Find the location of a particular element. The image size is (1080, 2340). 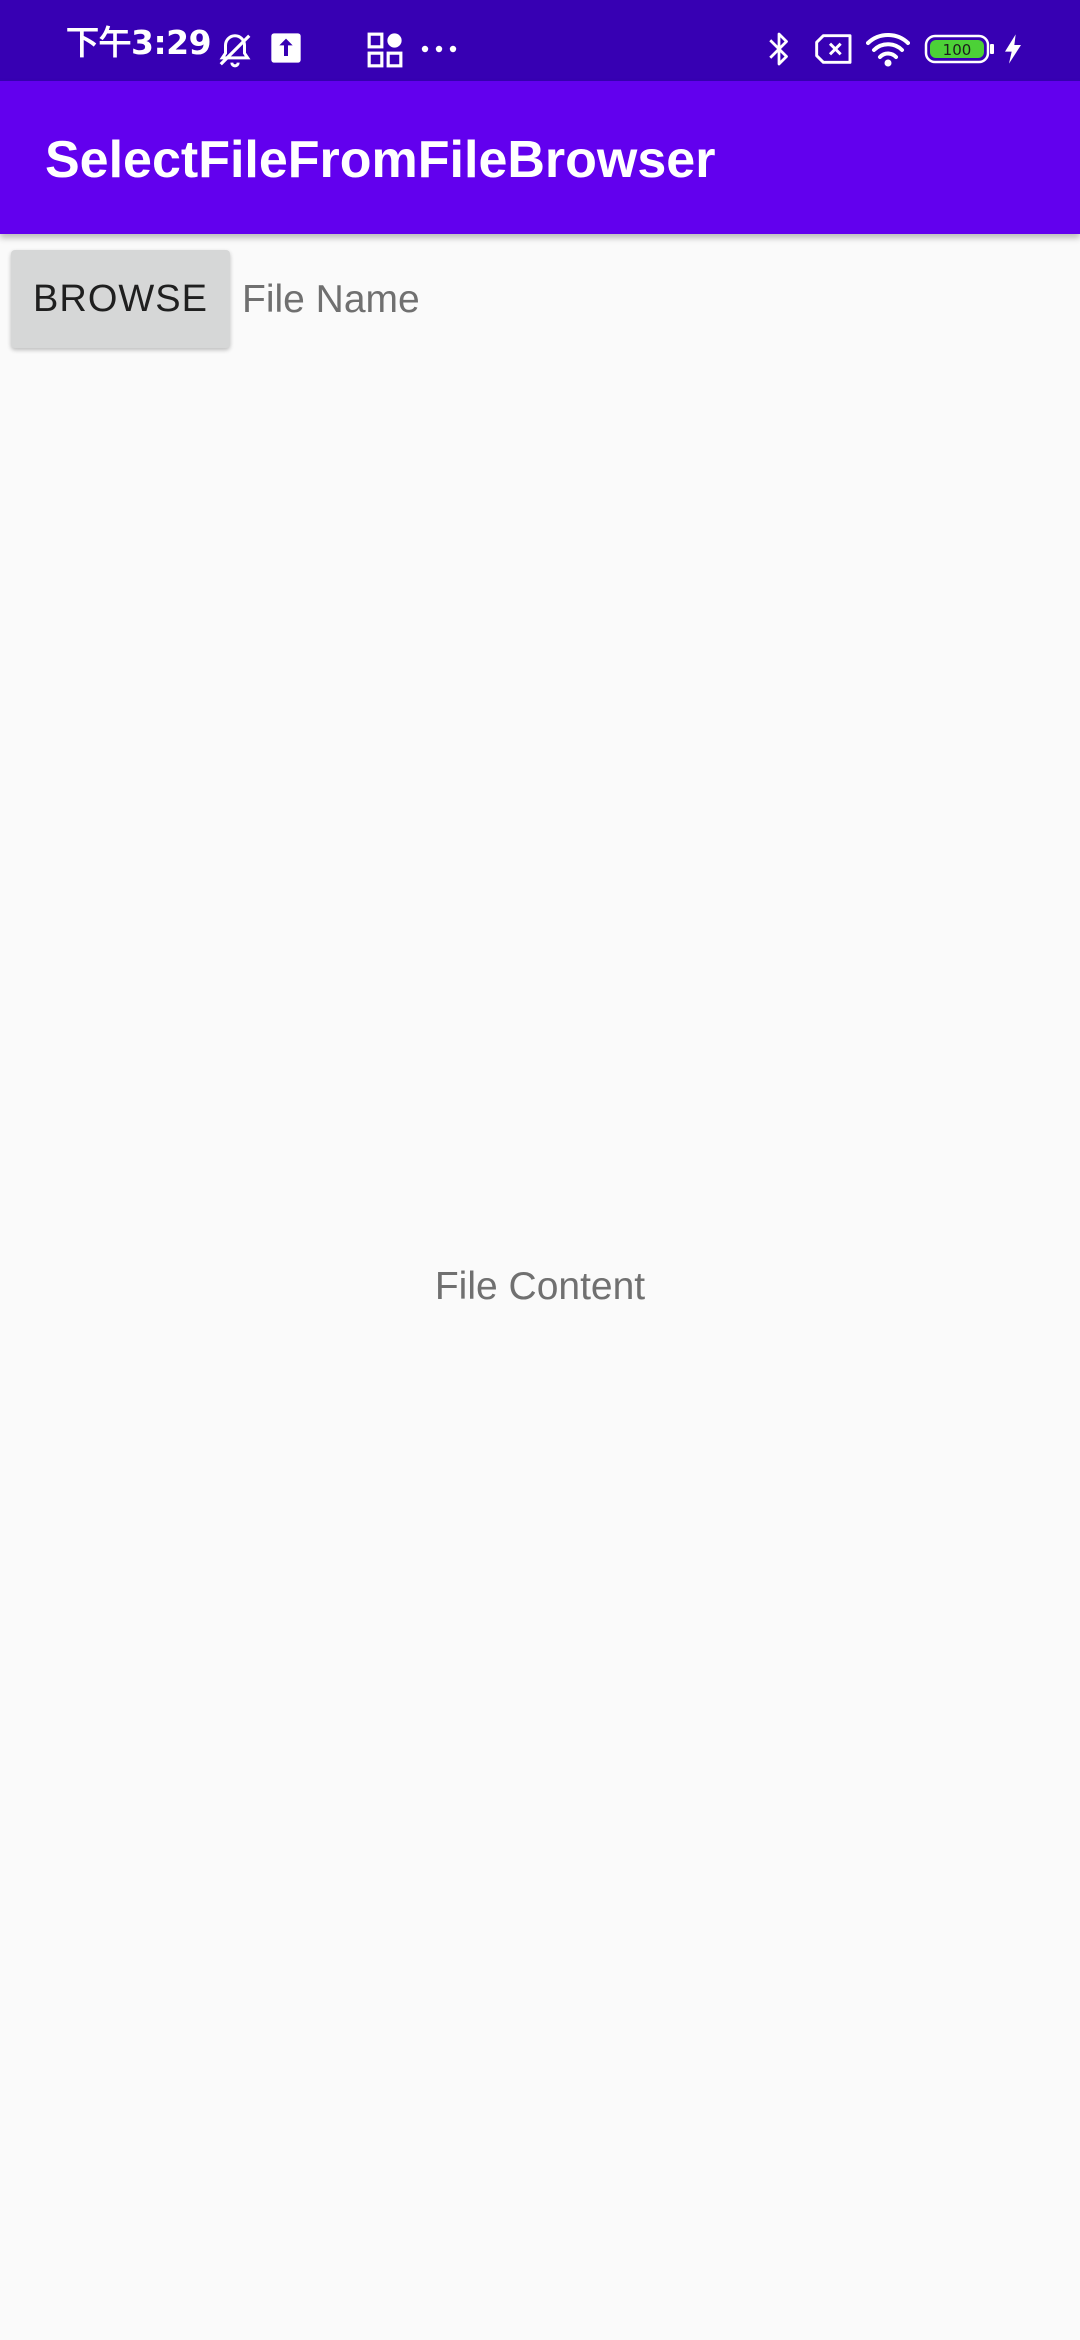

apps-icon is located at coordinates (385, 50).